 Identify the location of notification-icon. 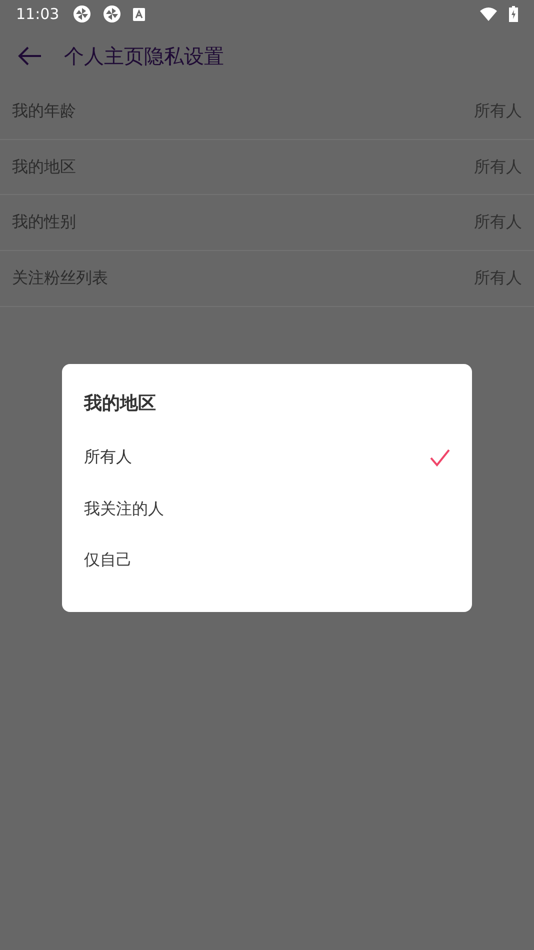
(139, 14).